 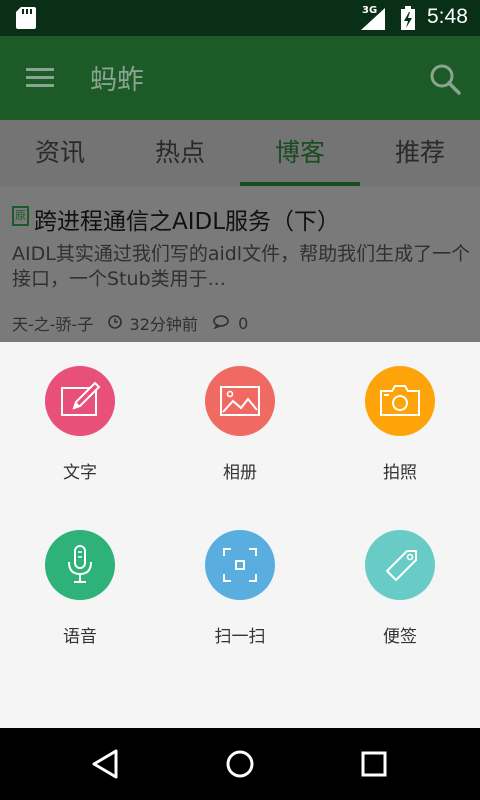 What do you see at coordinates (240, 401) in the screenshot?
I see `image-icon` at bounding box center [240, 401].